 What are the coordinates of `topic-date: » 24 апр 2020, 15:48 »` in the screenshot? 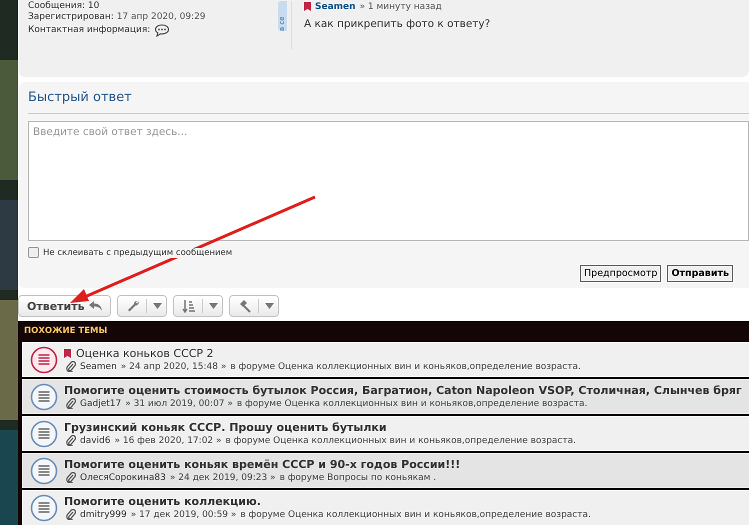 It's located at (173, 367).